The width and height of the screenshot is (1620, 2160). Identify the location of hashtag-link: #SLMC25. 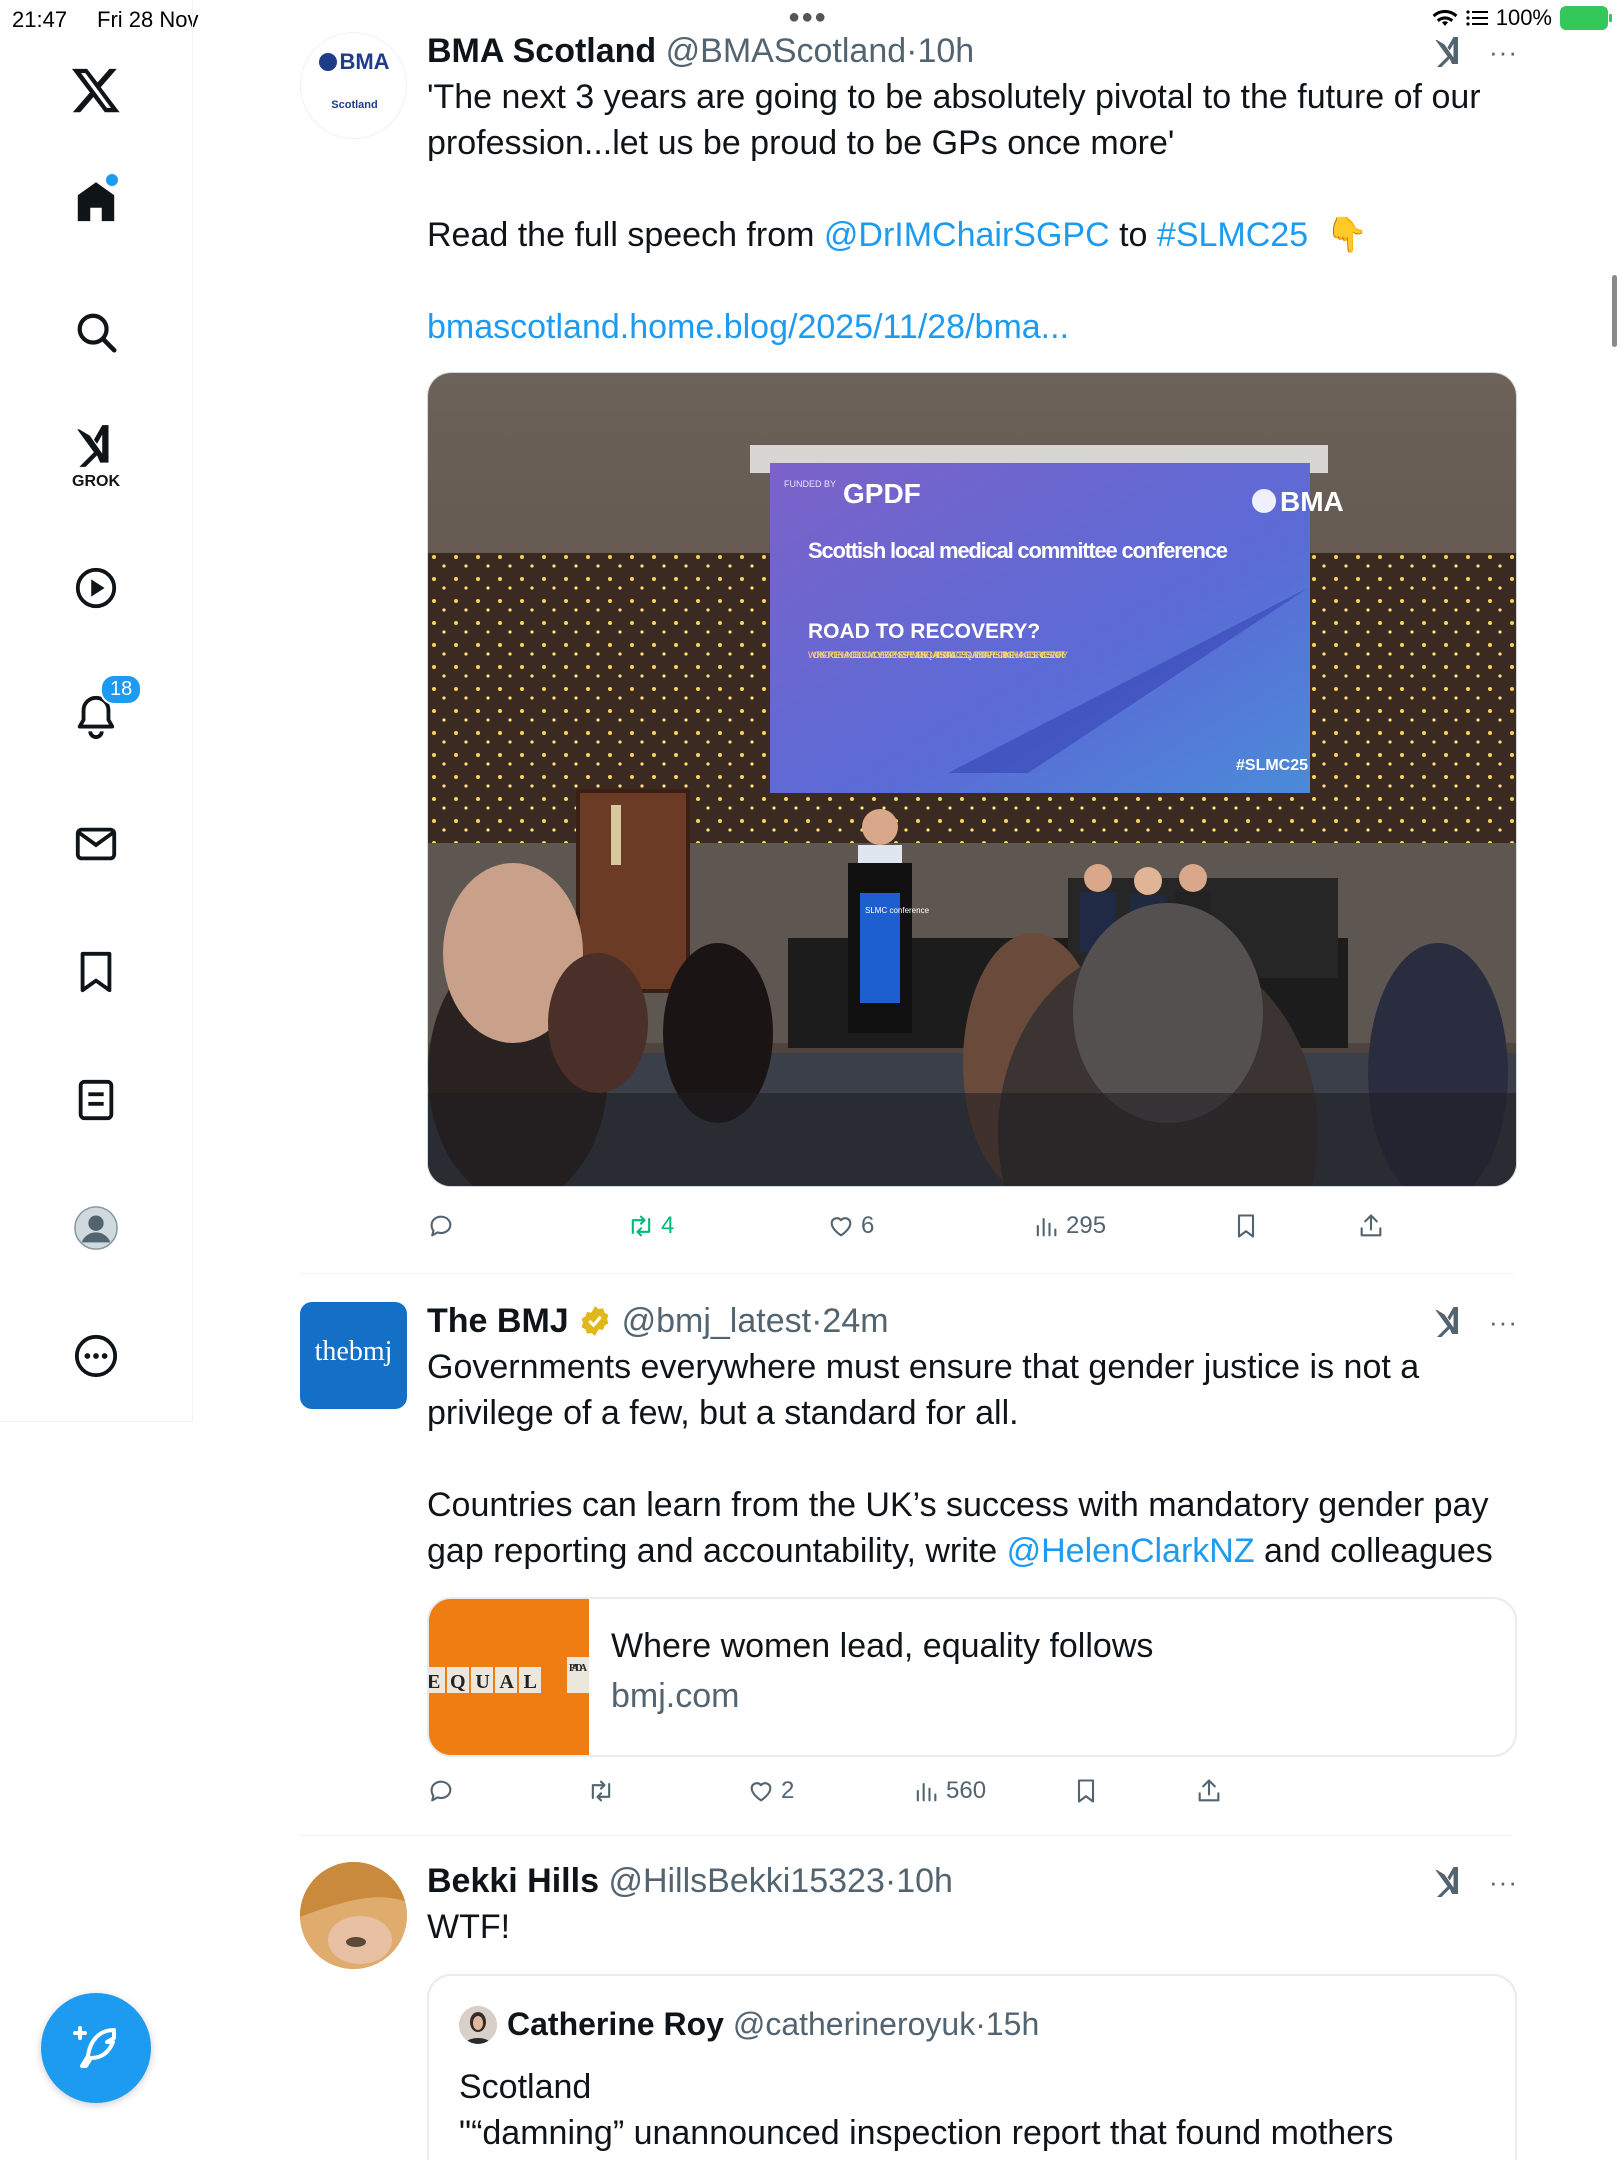
(1232, 235).